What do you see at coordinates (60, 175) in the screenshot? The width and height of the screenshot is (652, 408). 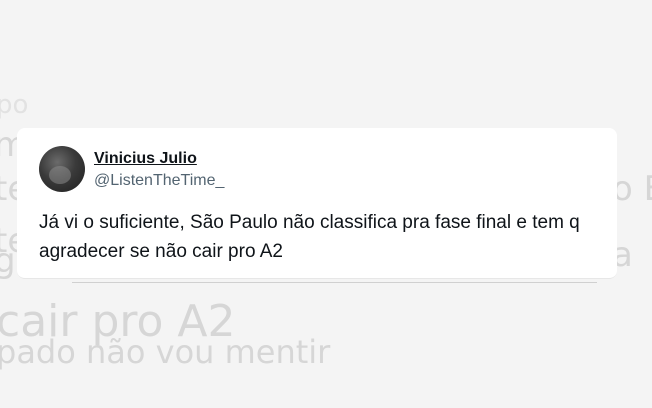 I see `avatar-photo-detail` at bounding box center [60, 175].